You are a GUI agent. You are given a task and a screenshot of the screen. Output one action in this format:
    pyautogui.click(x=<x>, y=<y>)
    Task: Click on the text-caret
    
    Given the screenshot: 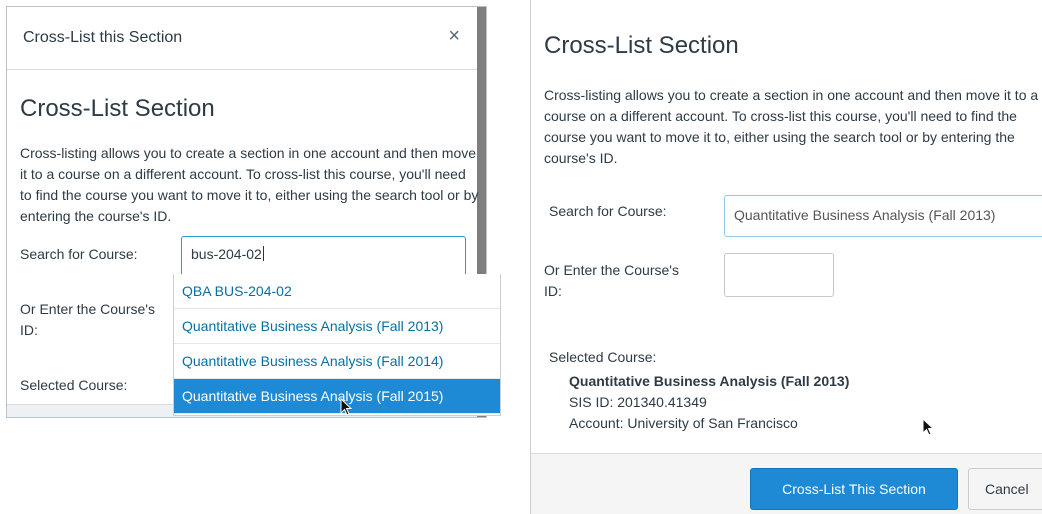 What is the action you would take?
    pyautogui.click(x=263, y=253)
    